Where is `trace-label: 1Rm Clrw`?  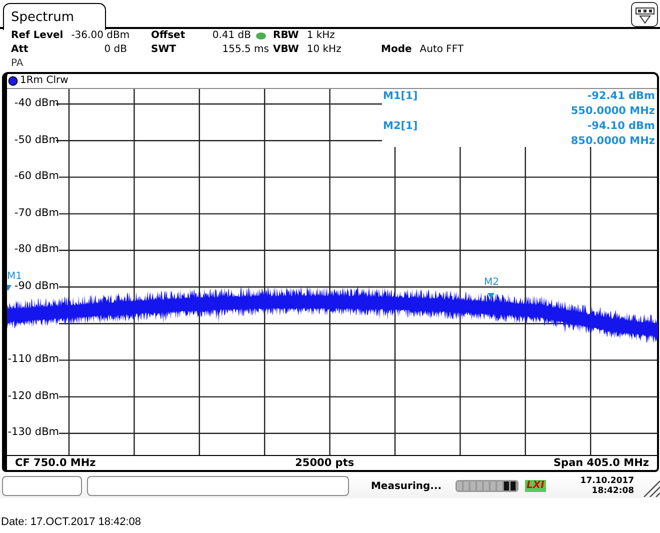 trace-label: 1Rm Clrw is located at coordinates (44, 81).